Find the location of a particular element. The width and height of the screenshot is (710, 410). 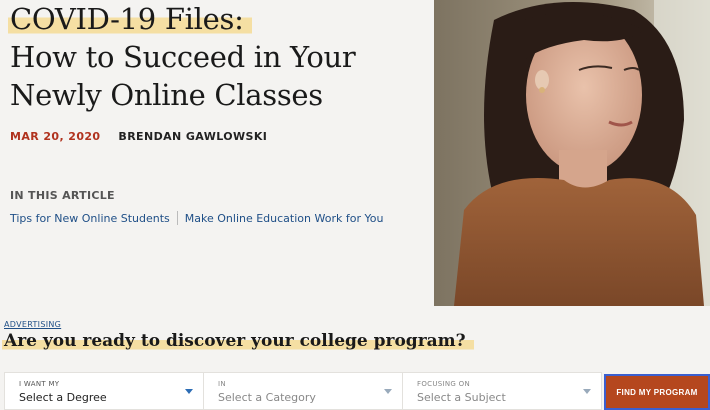

toc-link-tips: Tips for New Online Students is located at coordinates (90, 218).